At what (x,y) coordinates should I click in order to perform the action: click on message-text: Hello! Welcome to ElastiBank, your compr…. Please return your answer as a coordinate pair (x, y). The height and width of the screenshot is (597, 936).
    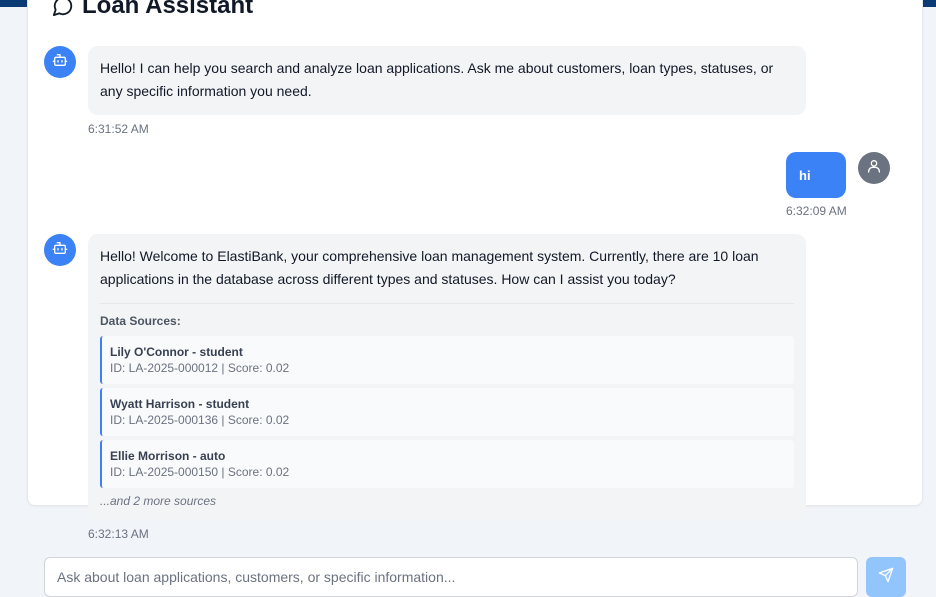
    Looking at the image, I should click on (429, 267).